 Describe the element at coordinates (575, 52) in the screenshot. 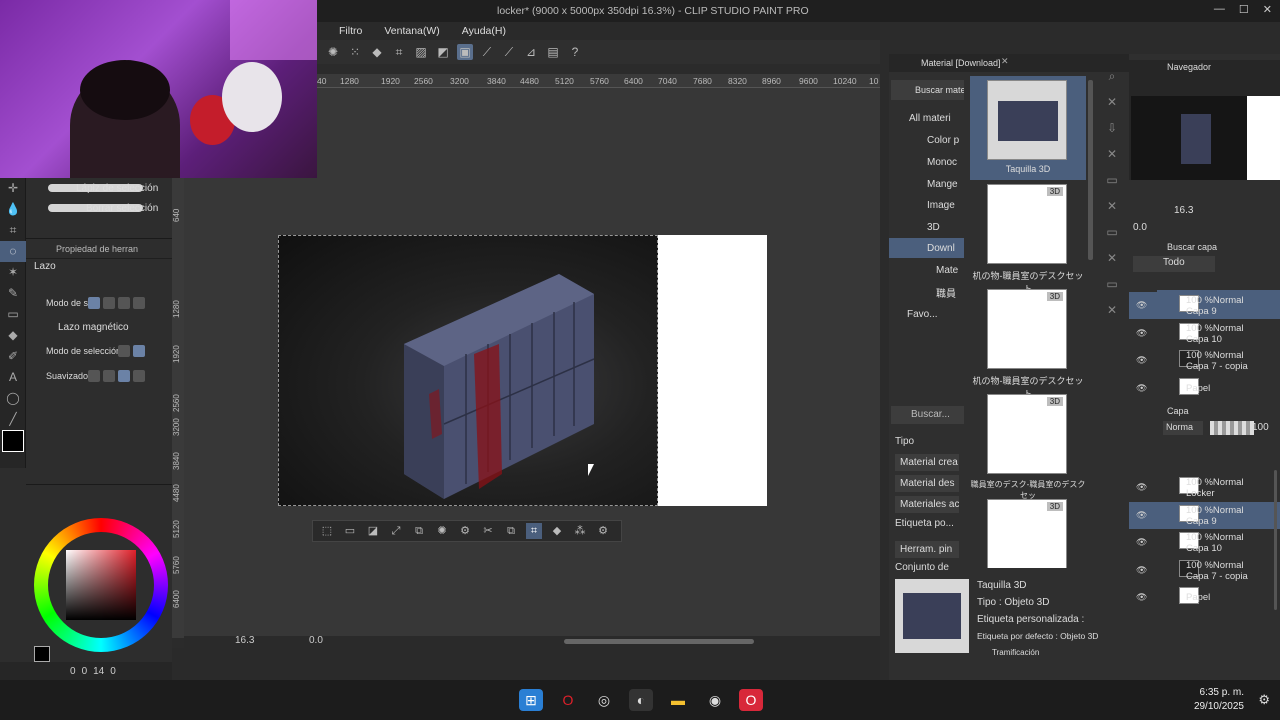

I see `help-icon: ?` at that location.